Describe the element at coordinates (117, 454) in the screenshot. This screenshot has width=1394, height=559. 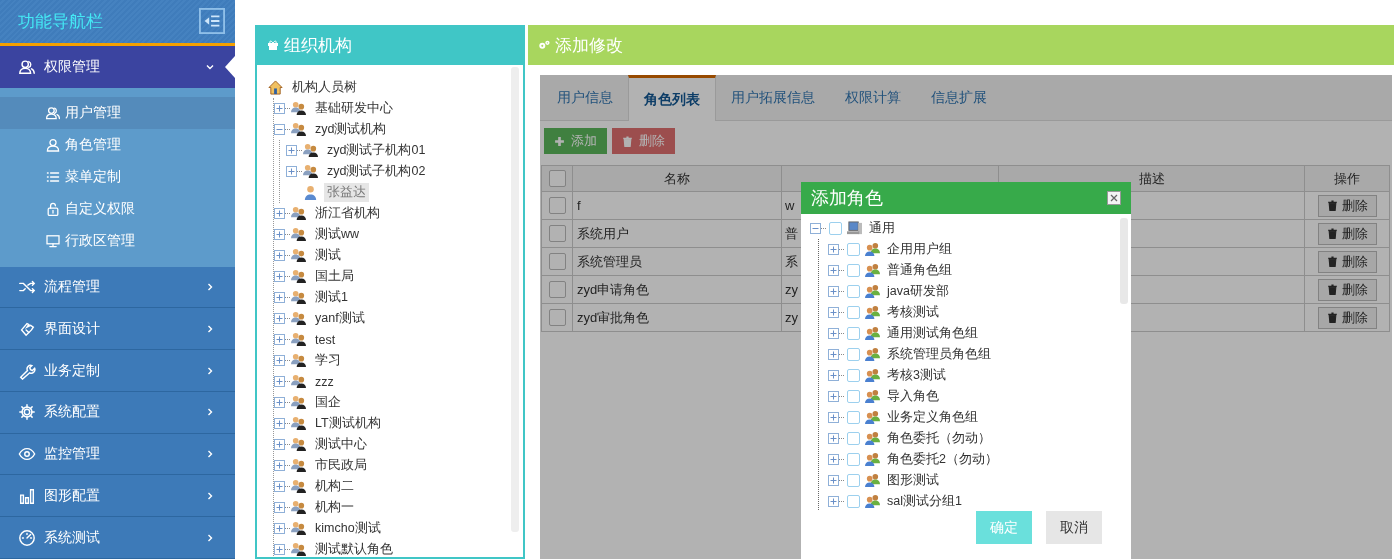
I see `menu-item: 监控管理` at that location.